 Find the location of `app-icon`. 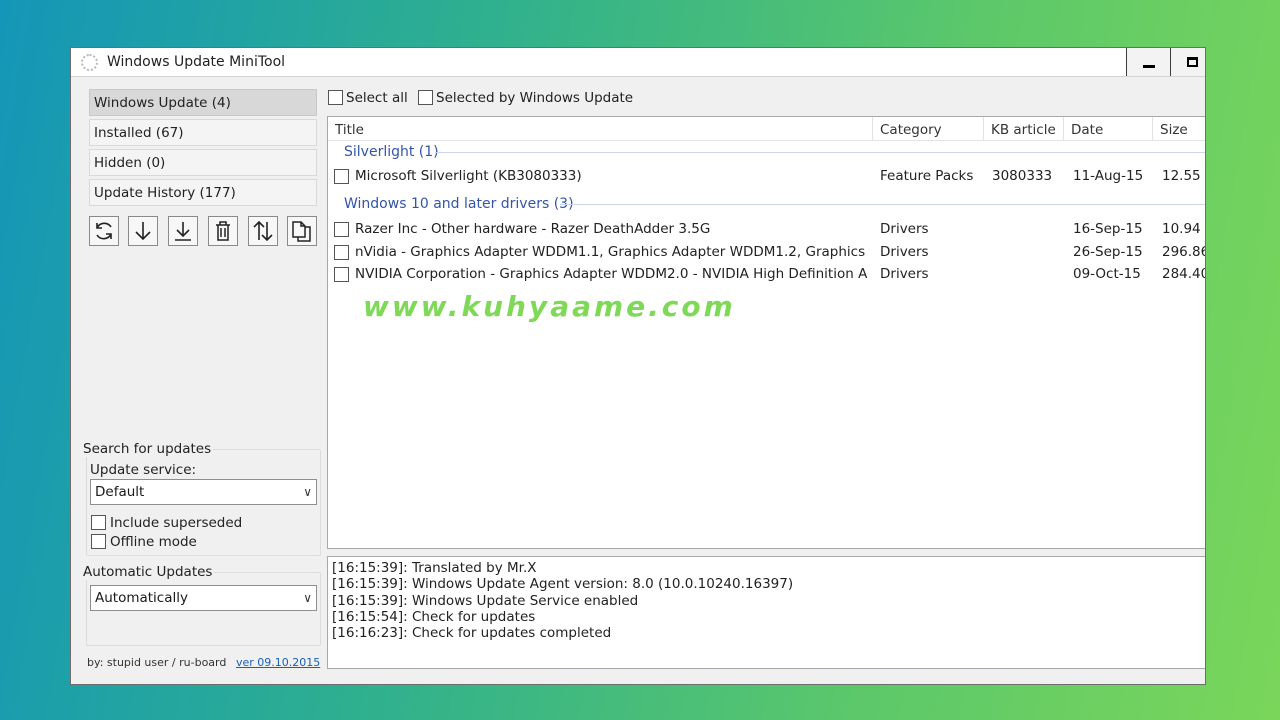

app-icon is located at coordinates (89, 62).